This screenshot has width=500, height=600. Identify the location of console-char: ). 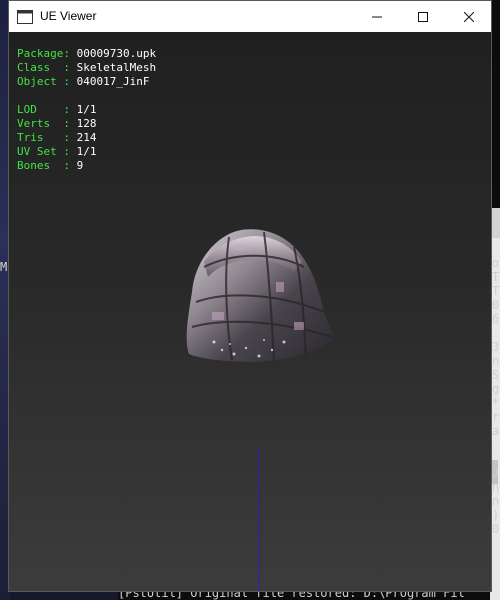
(496, 515).